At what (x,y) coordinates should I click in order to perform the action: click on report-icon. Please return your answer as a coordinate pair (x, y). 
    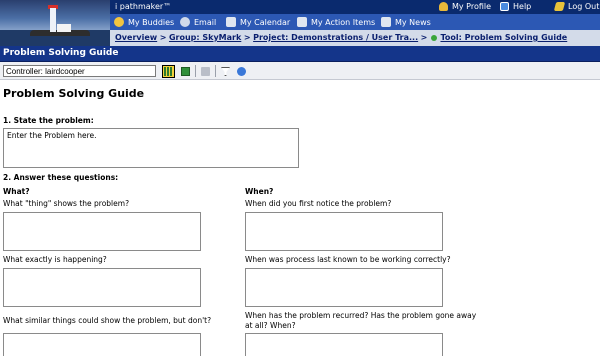
    Looking at the image, I should click on (185, 71).